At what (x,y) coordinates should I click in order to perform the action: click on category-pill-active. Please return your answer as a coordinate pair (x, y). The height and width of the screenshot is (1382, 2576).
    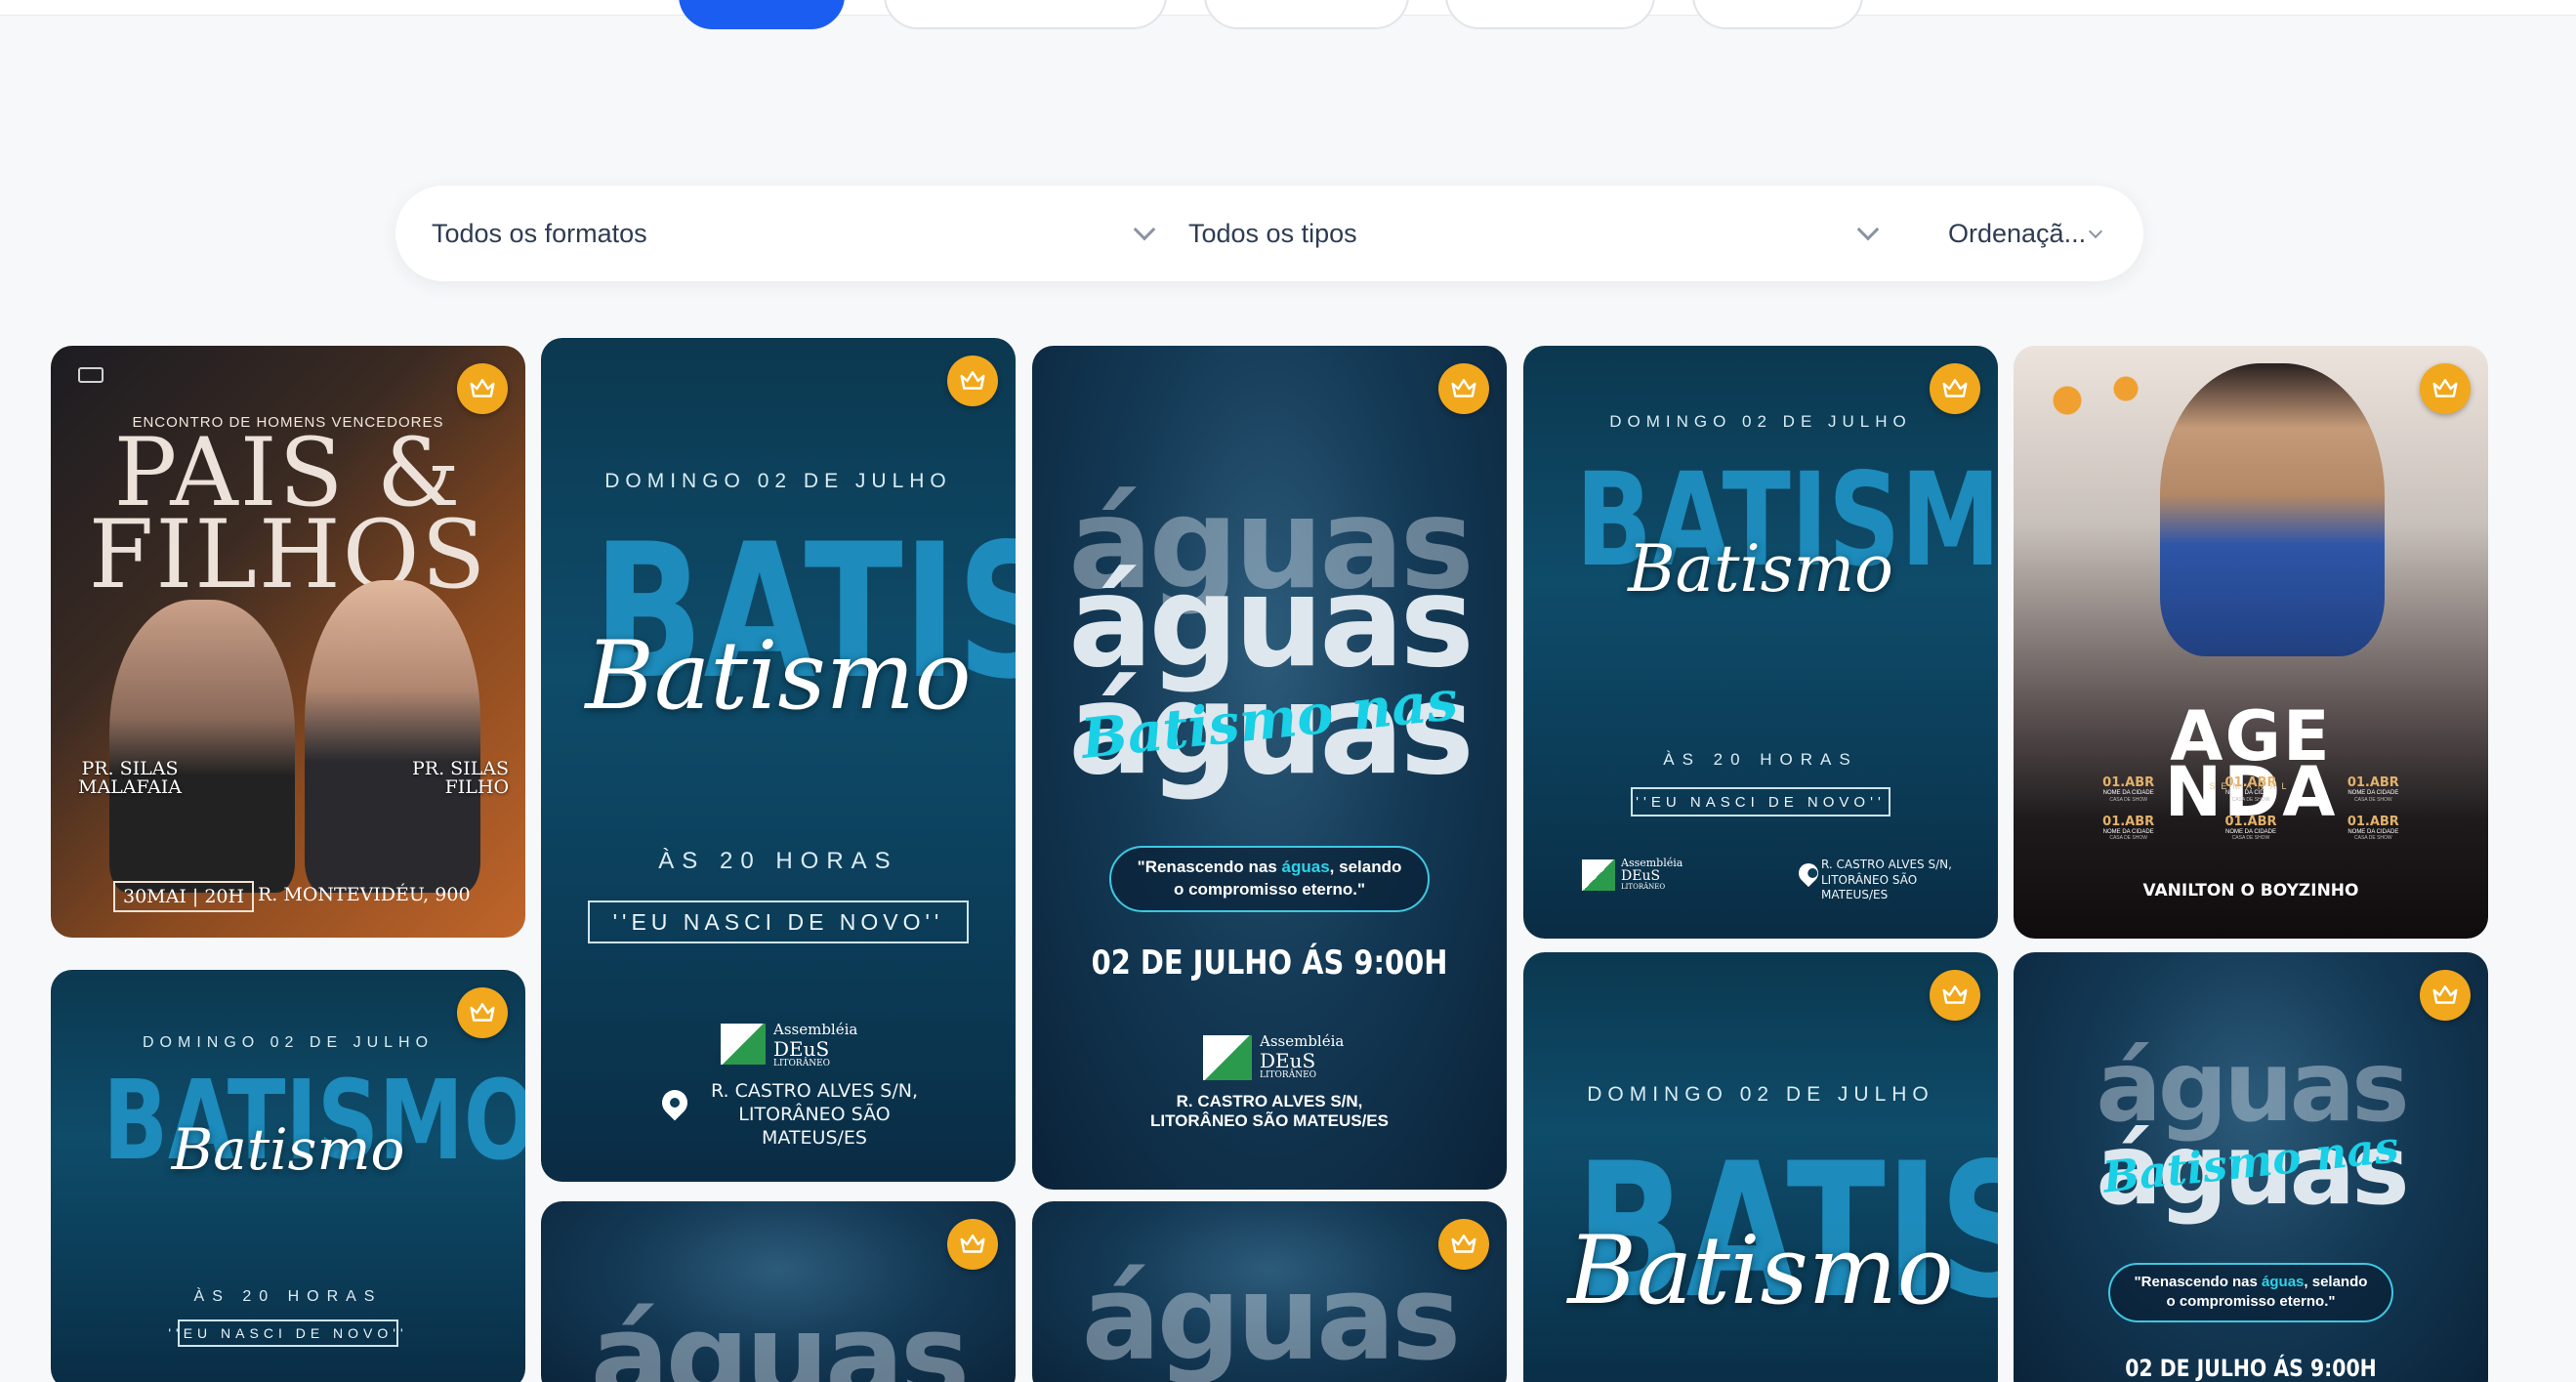
    Looking at the image, I should click on (762, 14).